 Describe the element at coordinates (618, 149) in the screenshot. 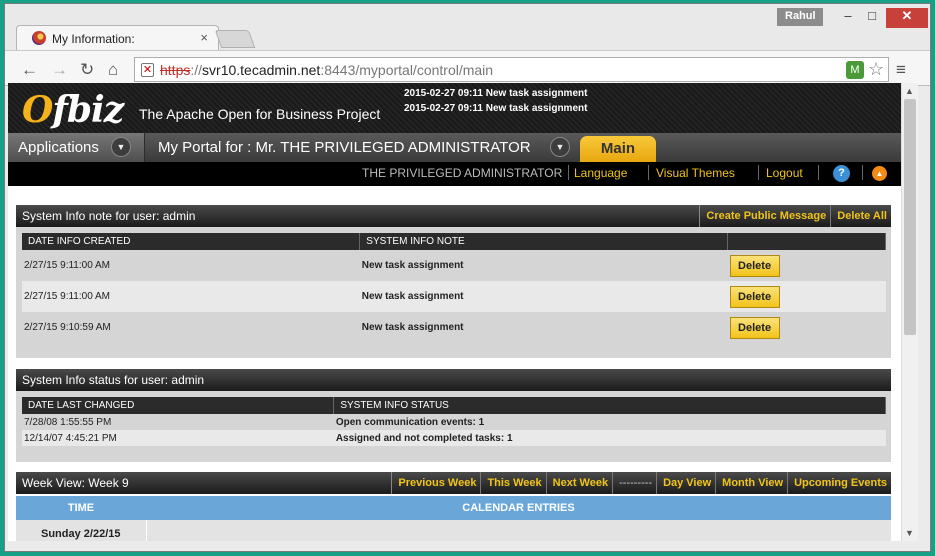

I see `tab-main: Main` at that location.